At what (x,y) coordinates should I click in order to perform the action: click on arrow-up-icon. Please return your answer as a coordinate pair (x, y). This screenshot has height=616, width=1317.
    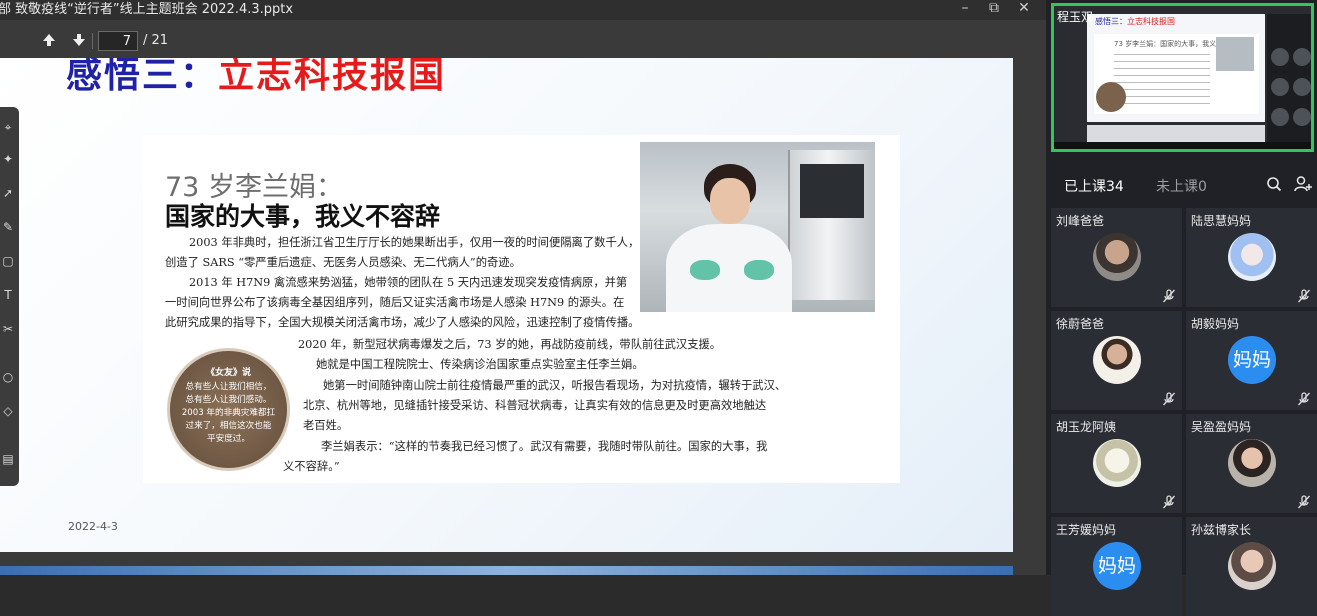
    Looking at the image, I should click on (49, 41).